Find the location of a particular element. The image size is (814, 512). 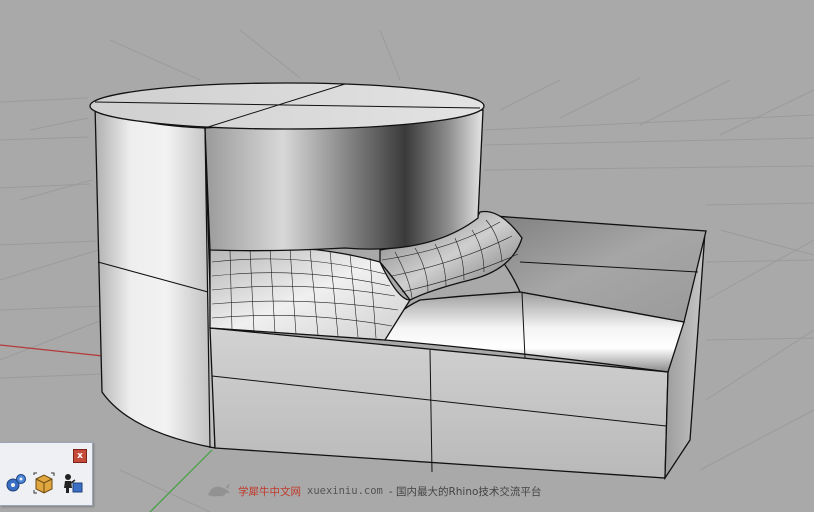

gears-settings-icon is located at coordinates (16, 483).